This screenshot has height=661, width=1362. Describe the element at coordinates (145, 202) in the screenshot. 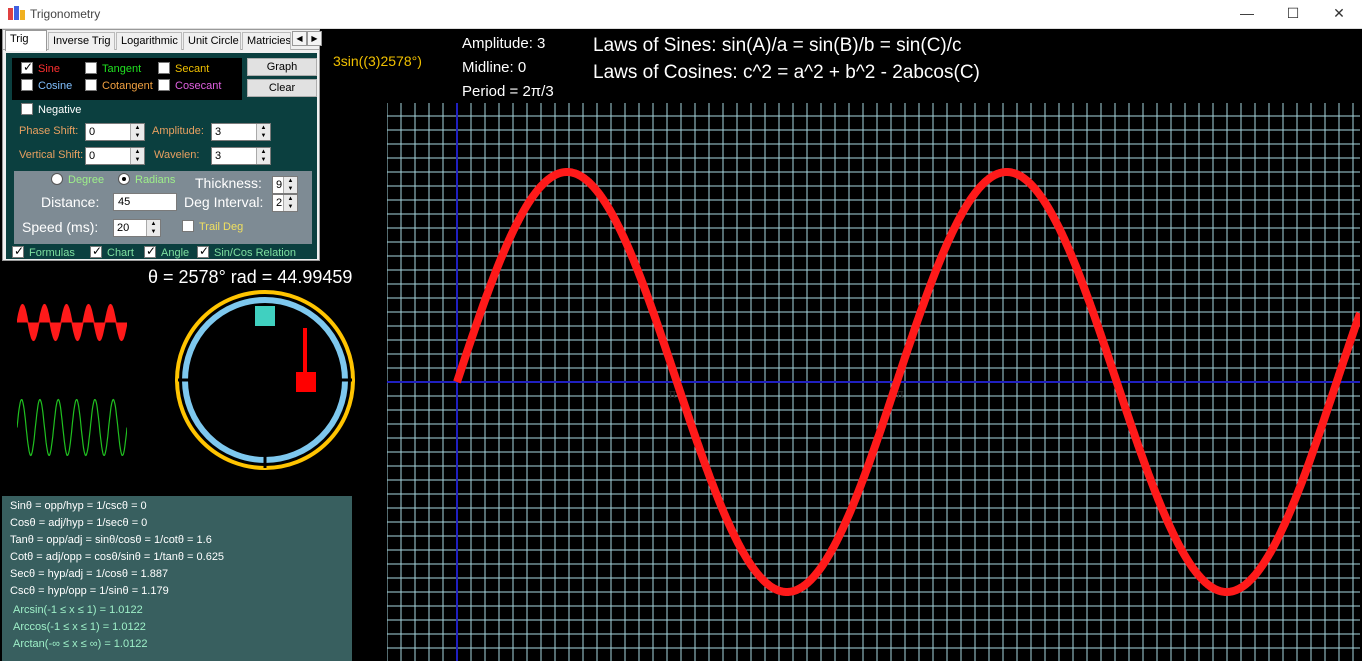

I see `distance-input: 45` at that location.